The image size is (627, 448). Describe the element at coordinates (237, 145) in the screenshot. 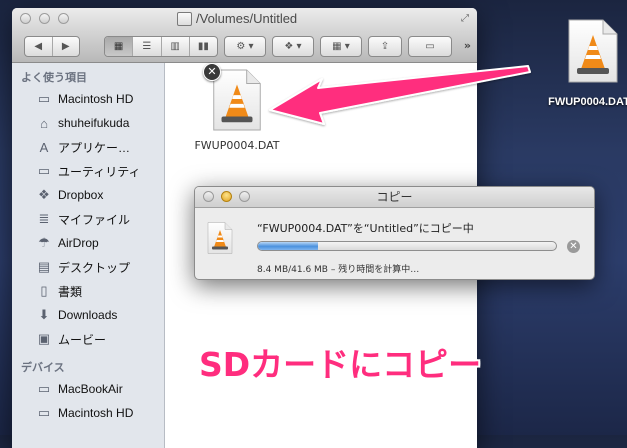

I see `file-label: FWUP0004.DAT` at that location.